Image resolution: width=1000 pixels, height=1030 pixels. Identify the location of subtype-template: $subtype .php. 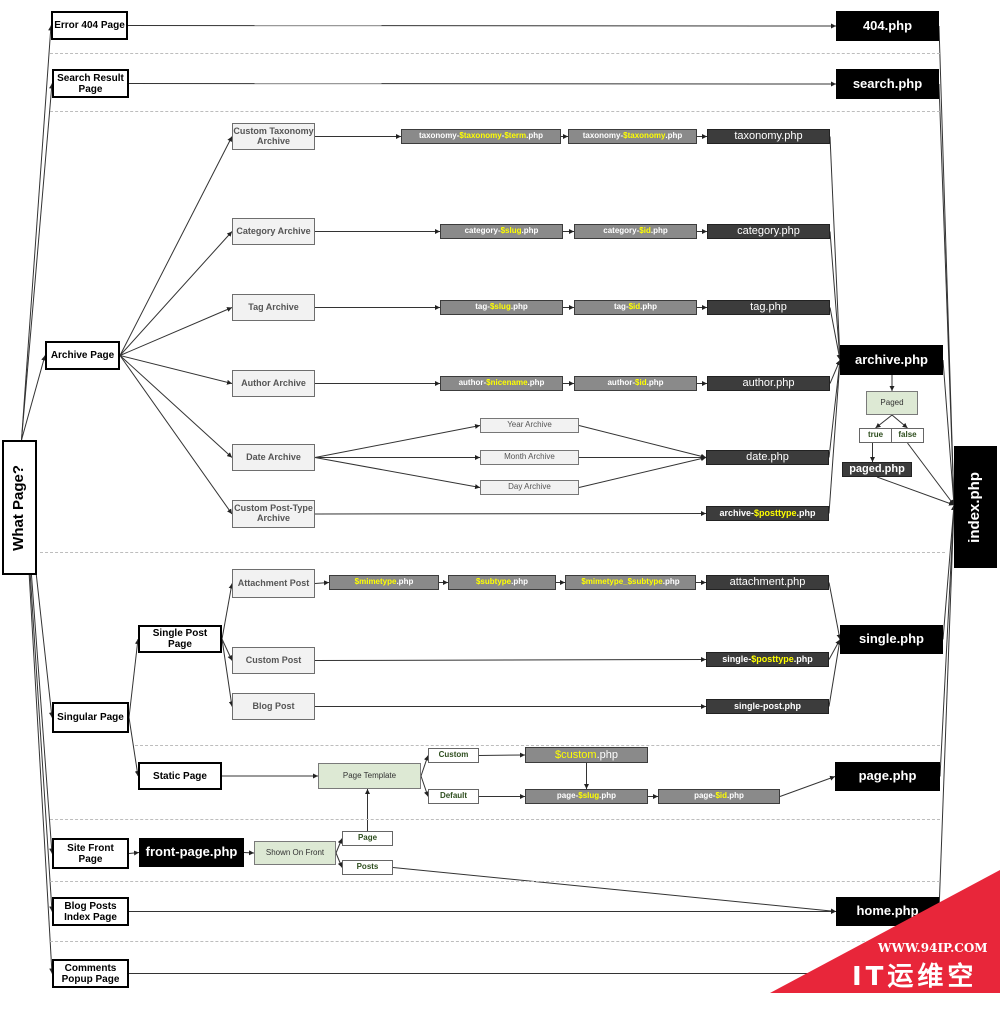
(502, 582).